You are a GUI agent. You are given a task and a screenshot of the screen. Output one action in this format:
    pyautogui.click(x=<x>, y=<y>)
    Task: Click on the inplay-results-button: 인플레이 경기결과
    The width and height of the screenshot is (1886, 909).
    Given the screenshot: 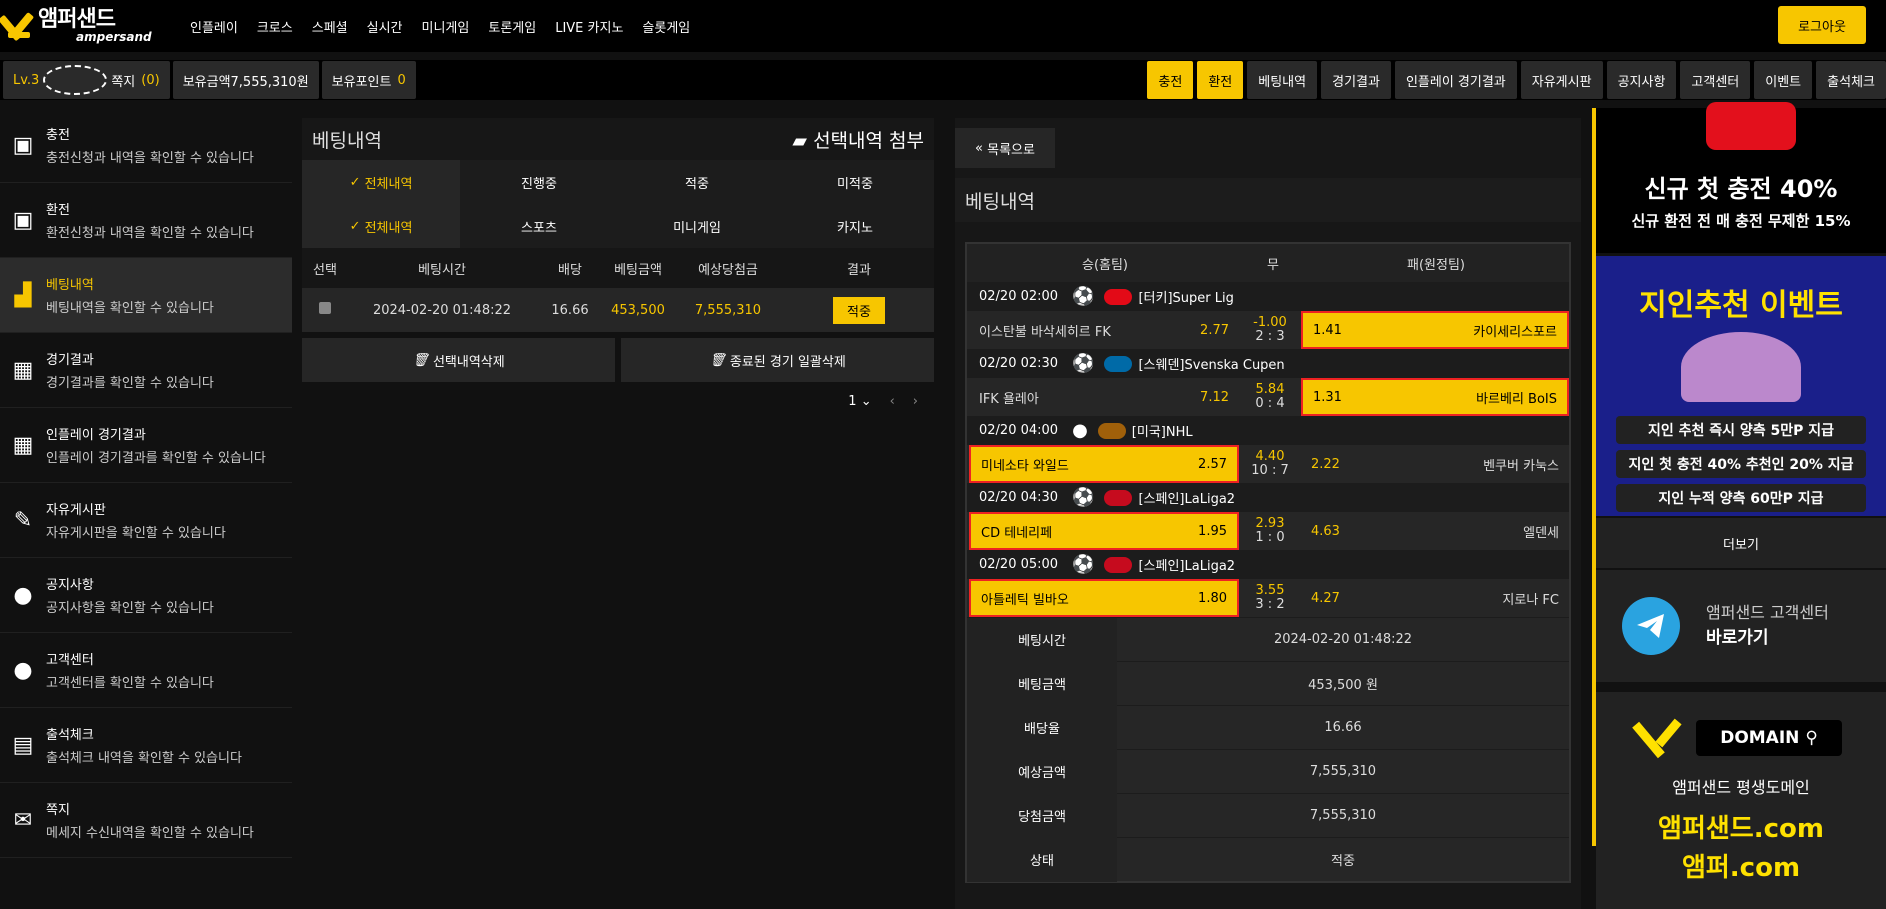 What is the action you would take?
    pyautogui.click(x=1455, y=80)
    